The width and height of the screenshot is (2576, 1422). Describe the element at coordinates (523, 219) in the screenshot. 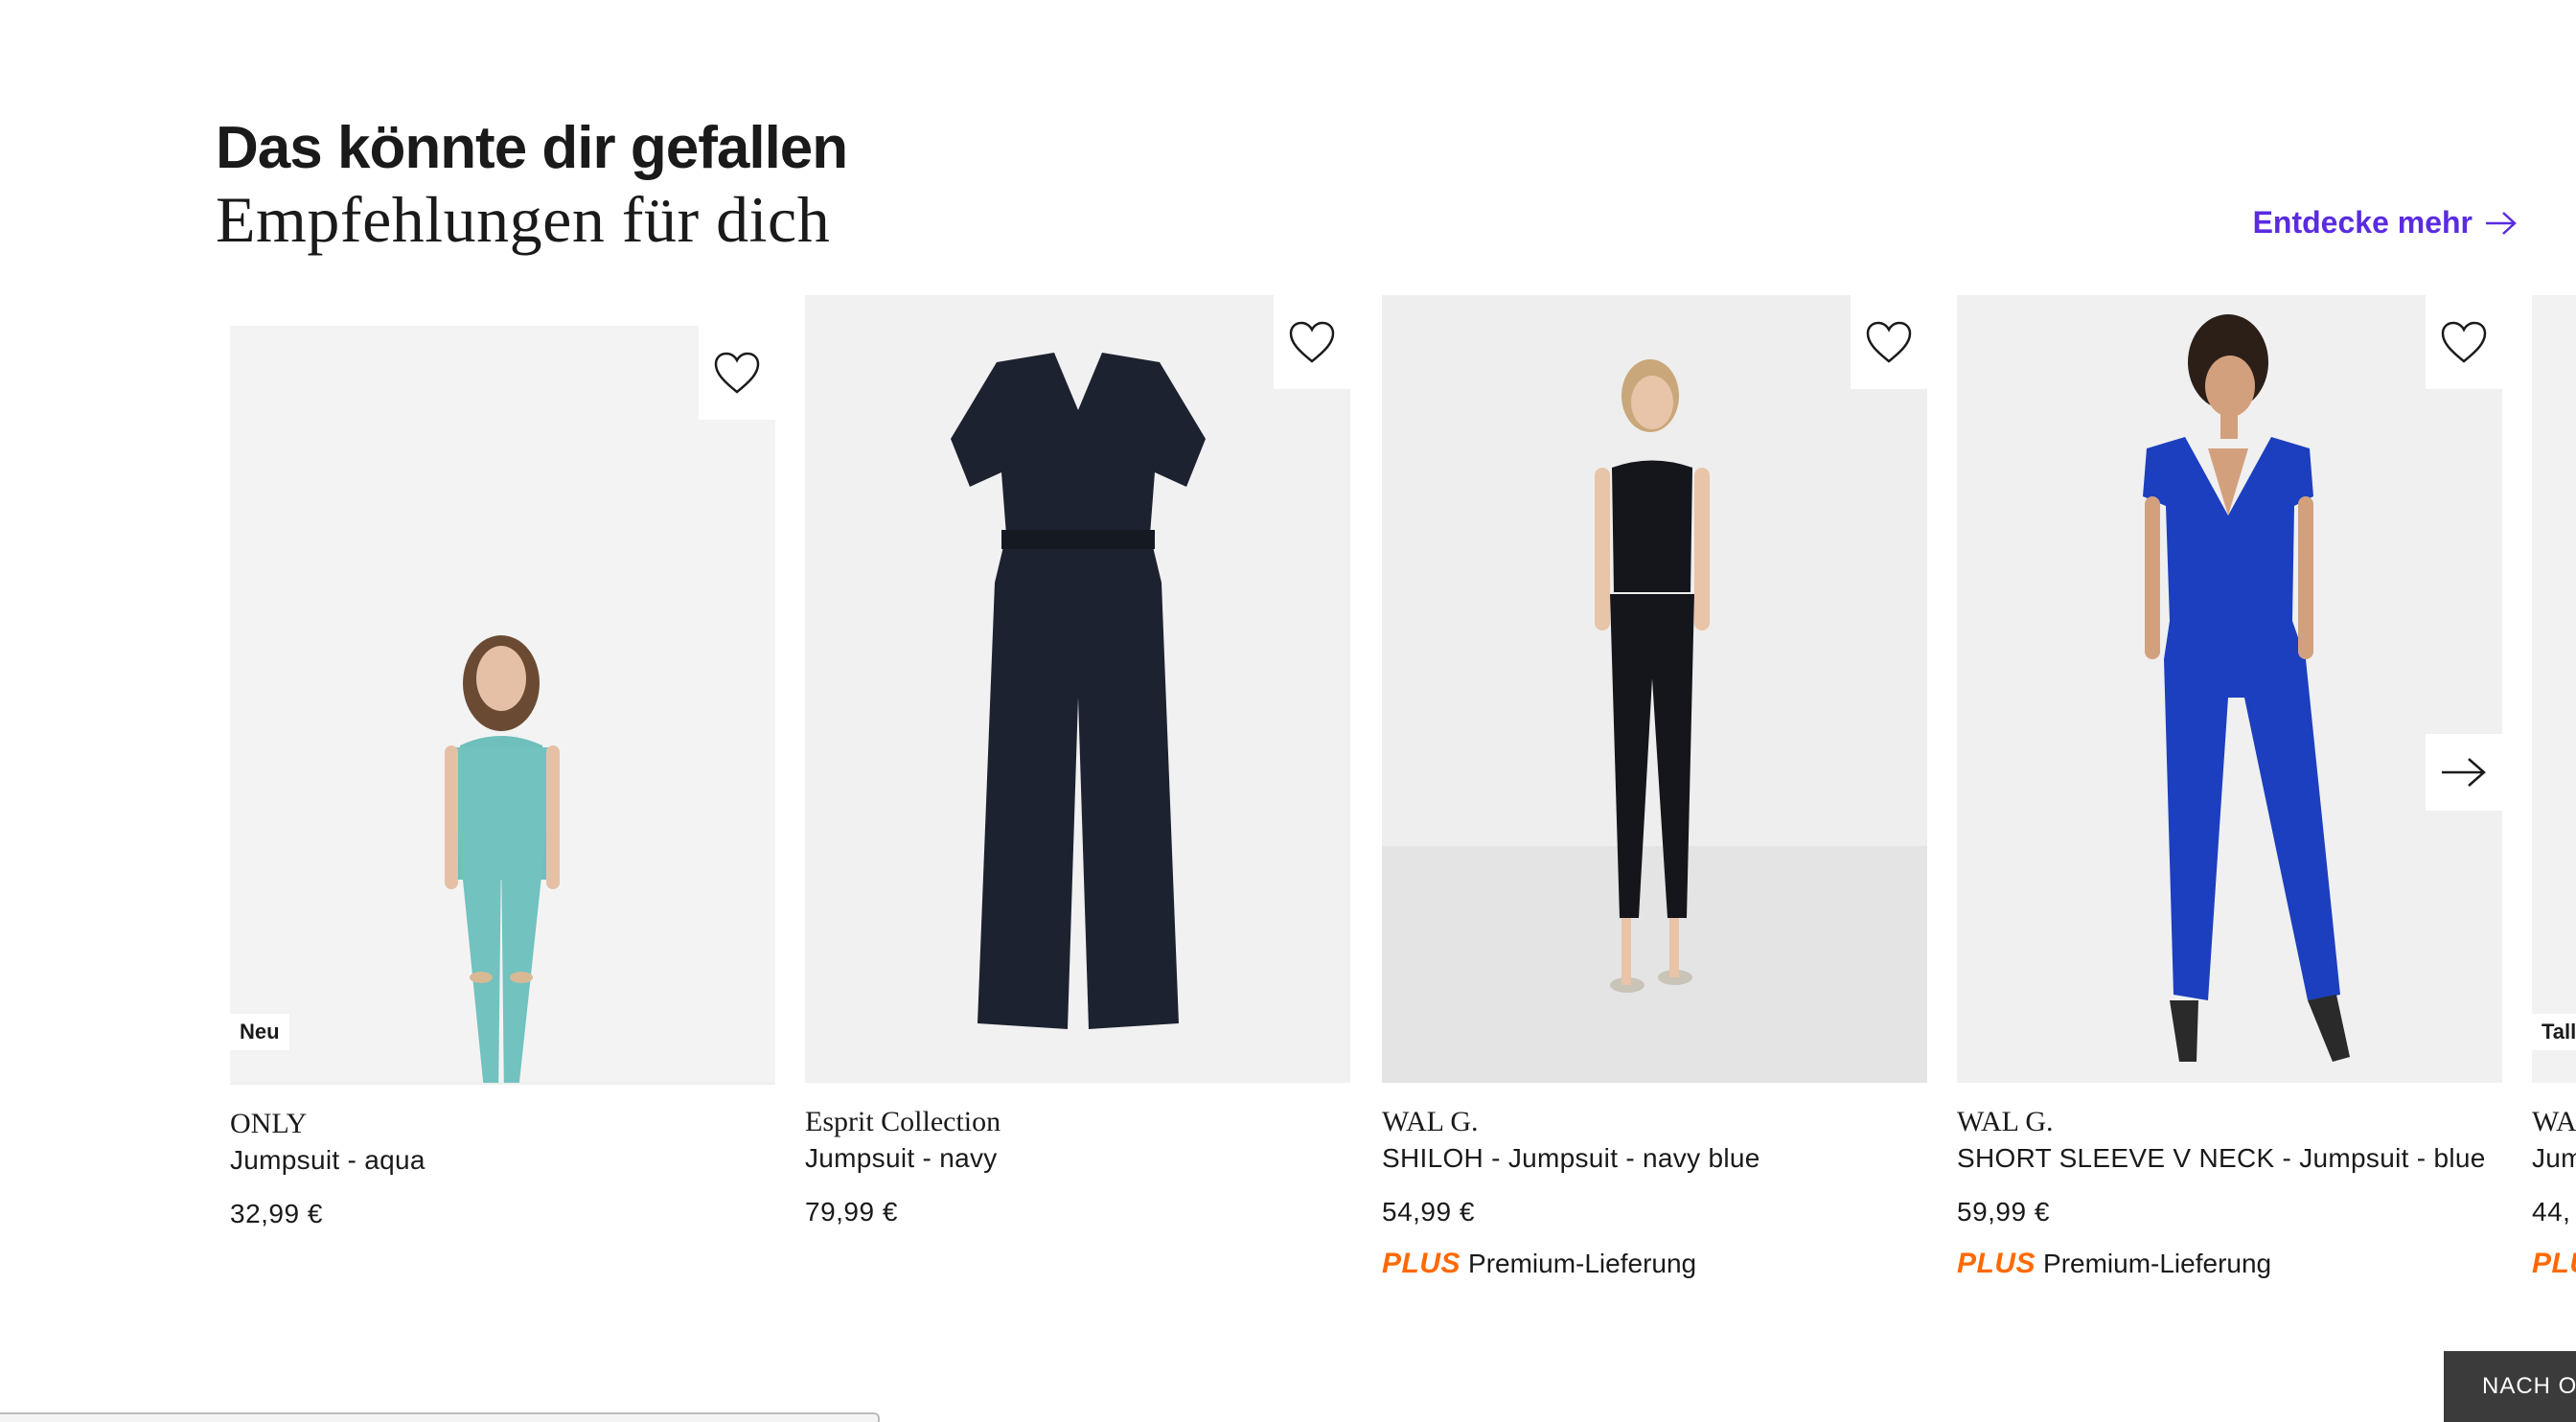

I see `section-subtitle: Empfehlungen für dich` at that location.